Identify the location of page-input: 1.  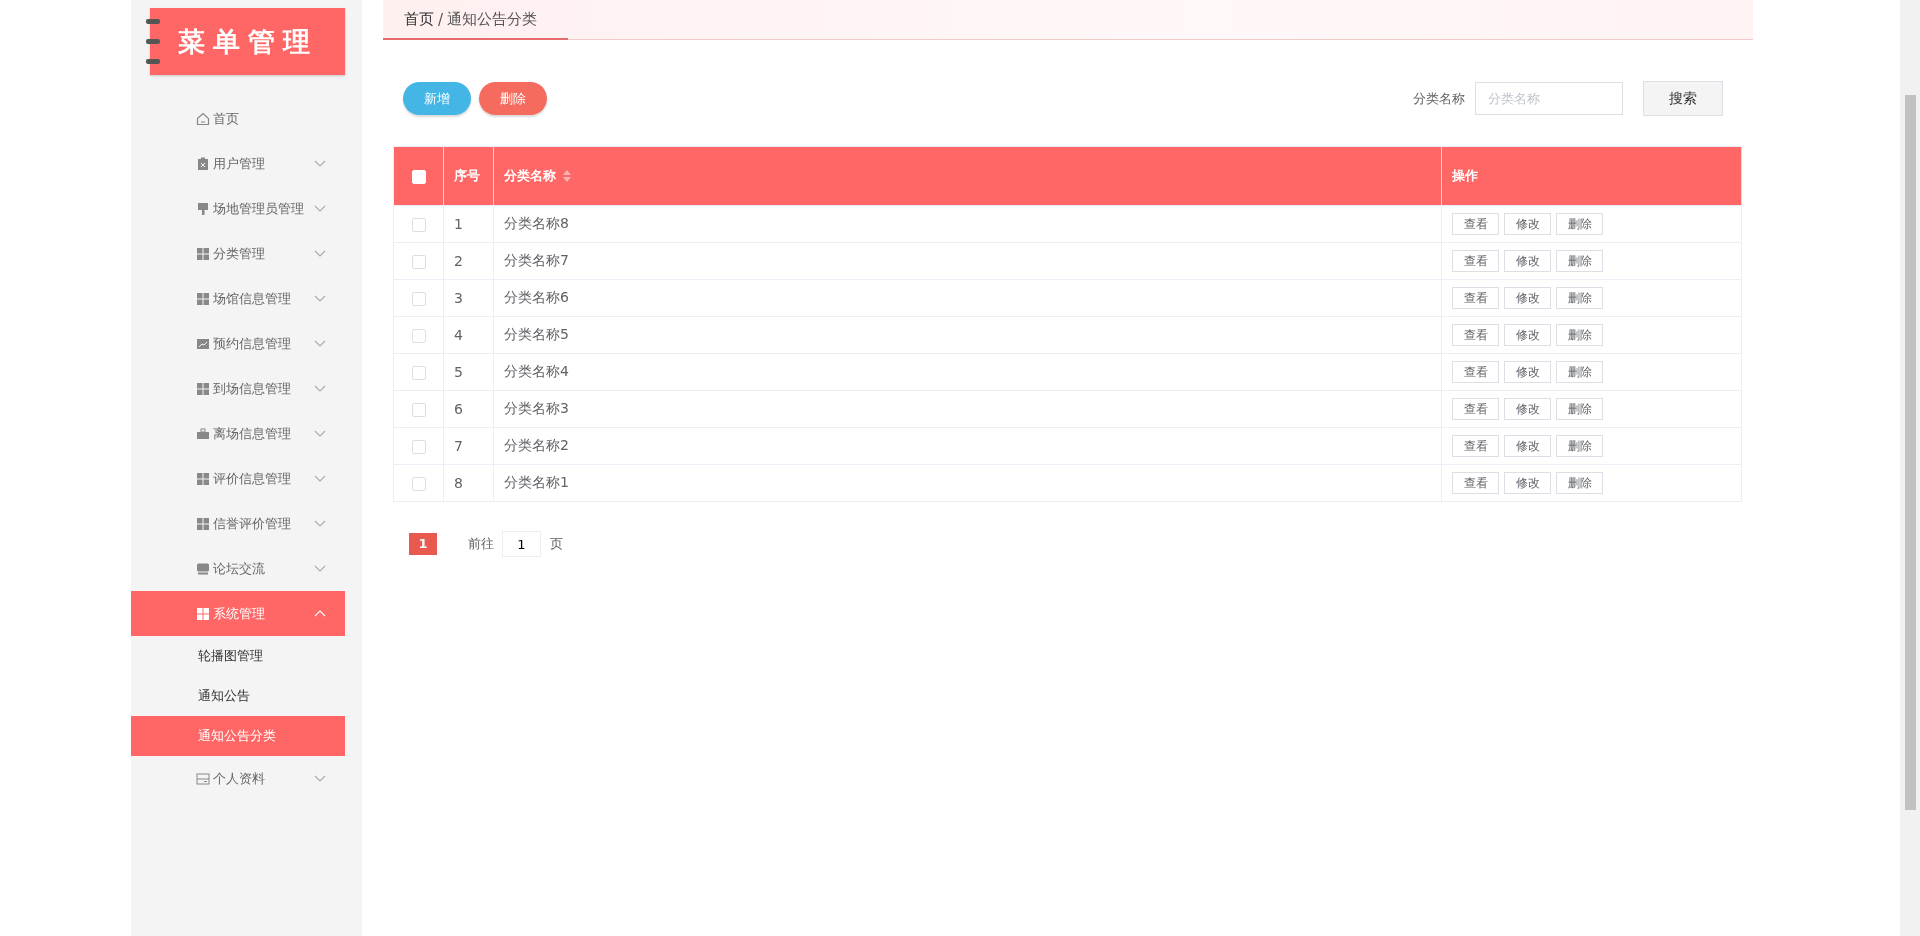
(521, 544).